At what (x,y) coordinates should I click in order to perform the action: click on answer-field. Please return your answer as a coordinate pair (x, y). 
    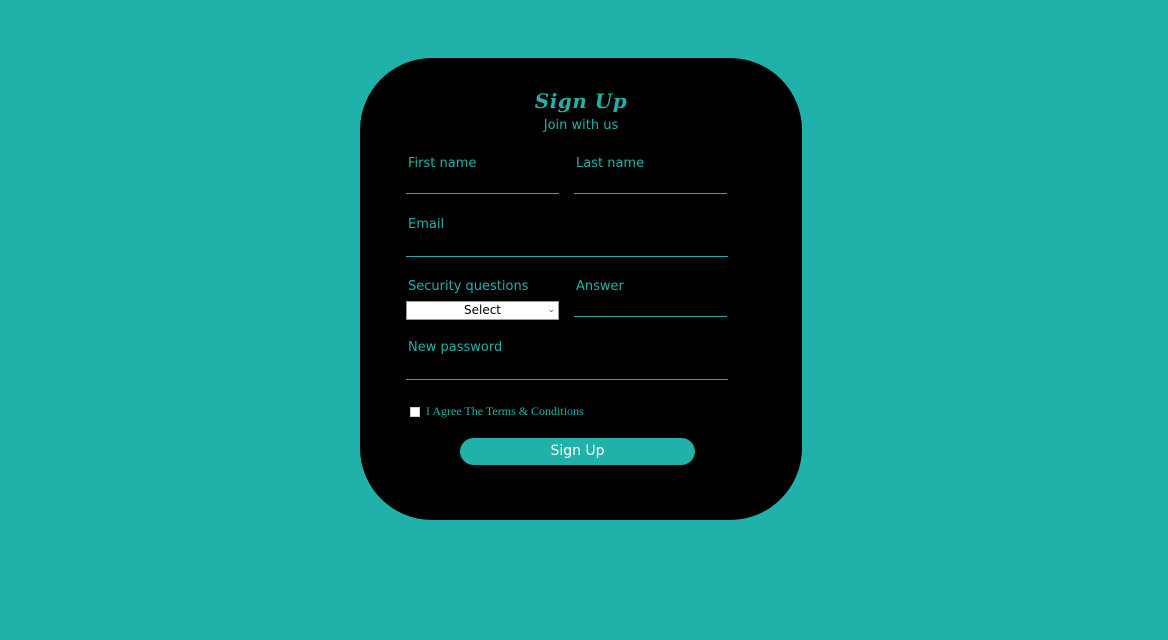
    Looking at the image, I should click on (650, 308).